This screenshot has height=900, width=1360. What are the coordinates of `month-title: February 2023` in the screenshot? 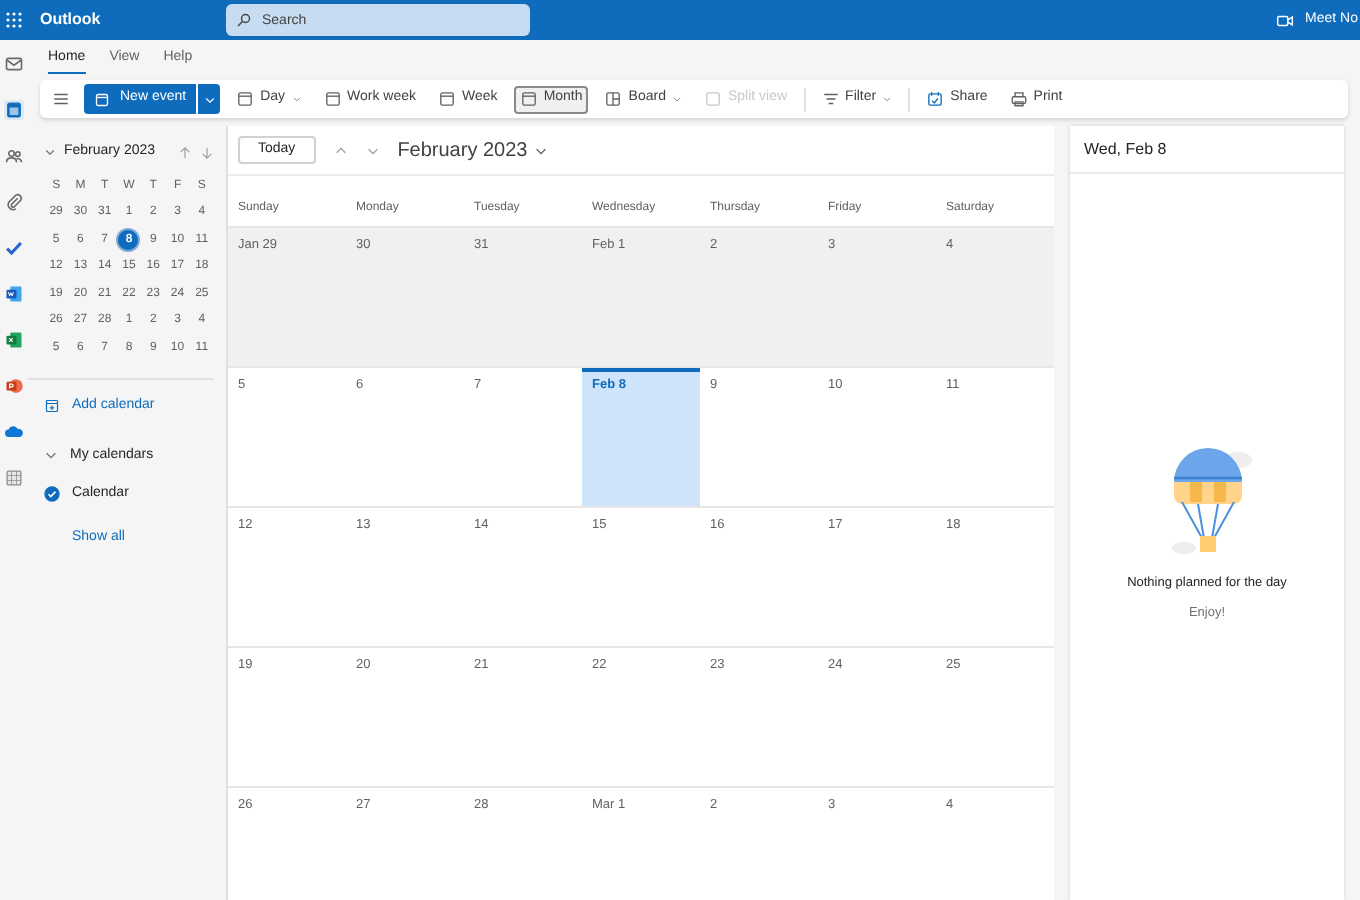 It's located at (462, 150).